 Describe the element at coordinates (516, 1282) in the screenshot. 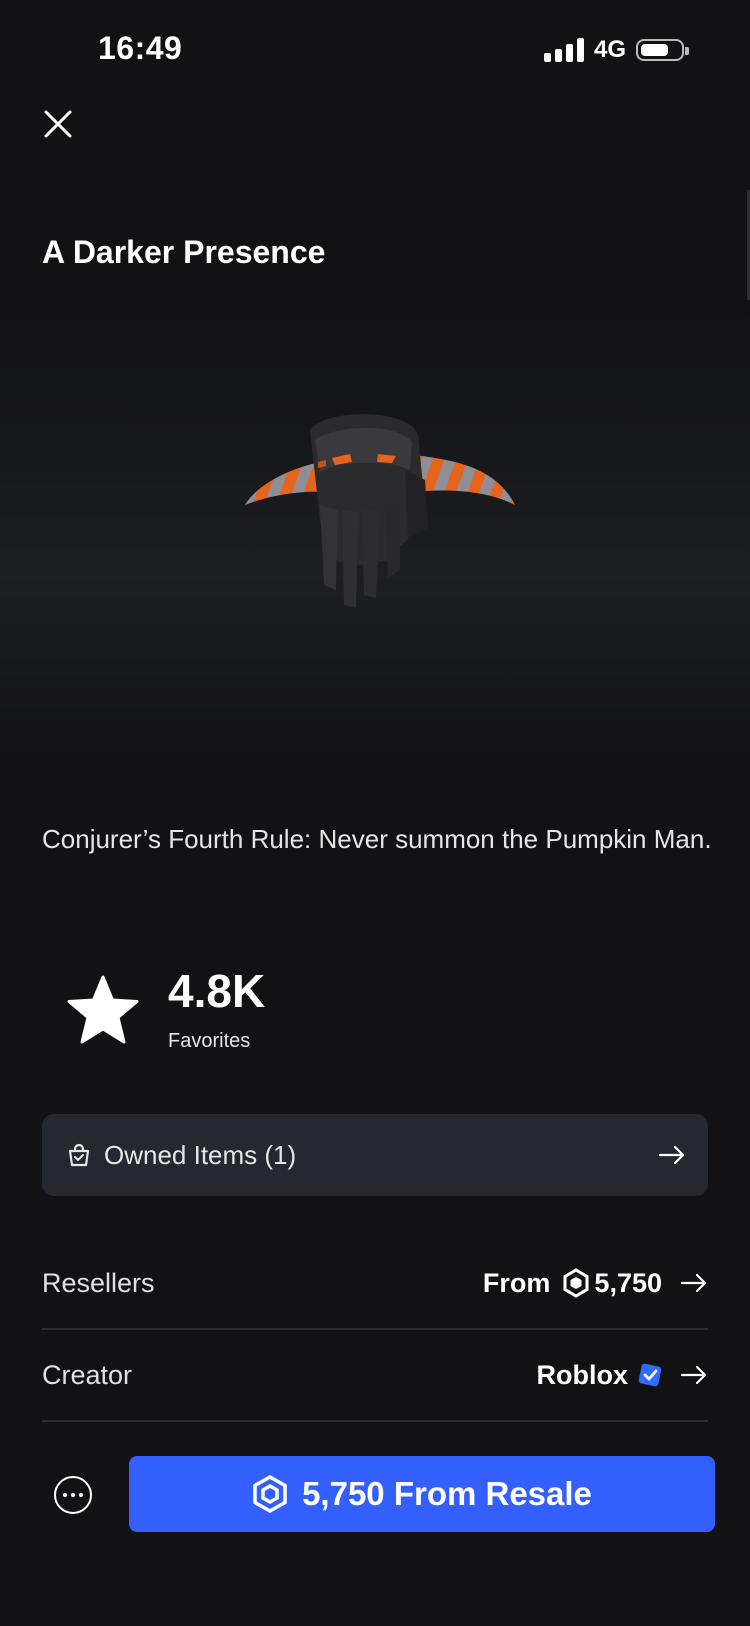

I see `resellers-from-label: From` at that location.